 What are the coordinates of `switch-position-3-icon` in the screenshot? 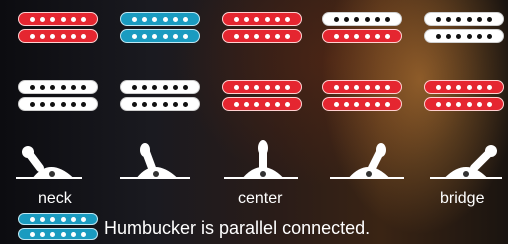 It's located at (263, 161).